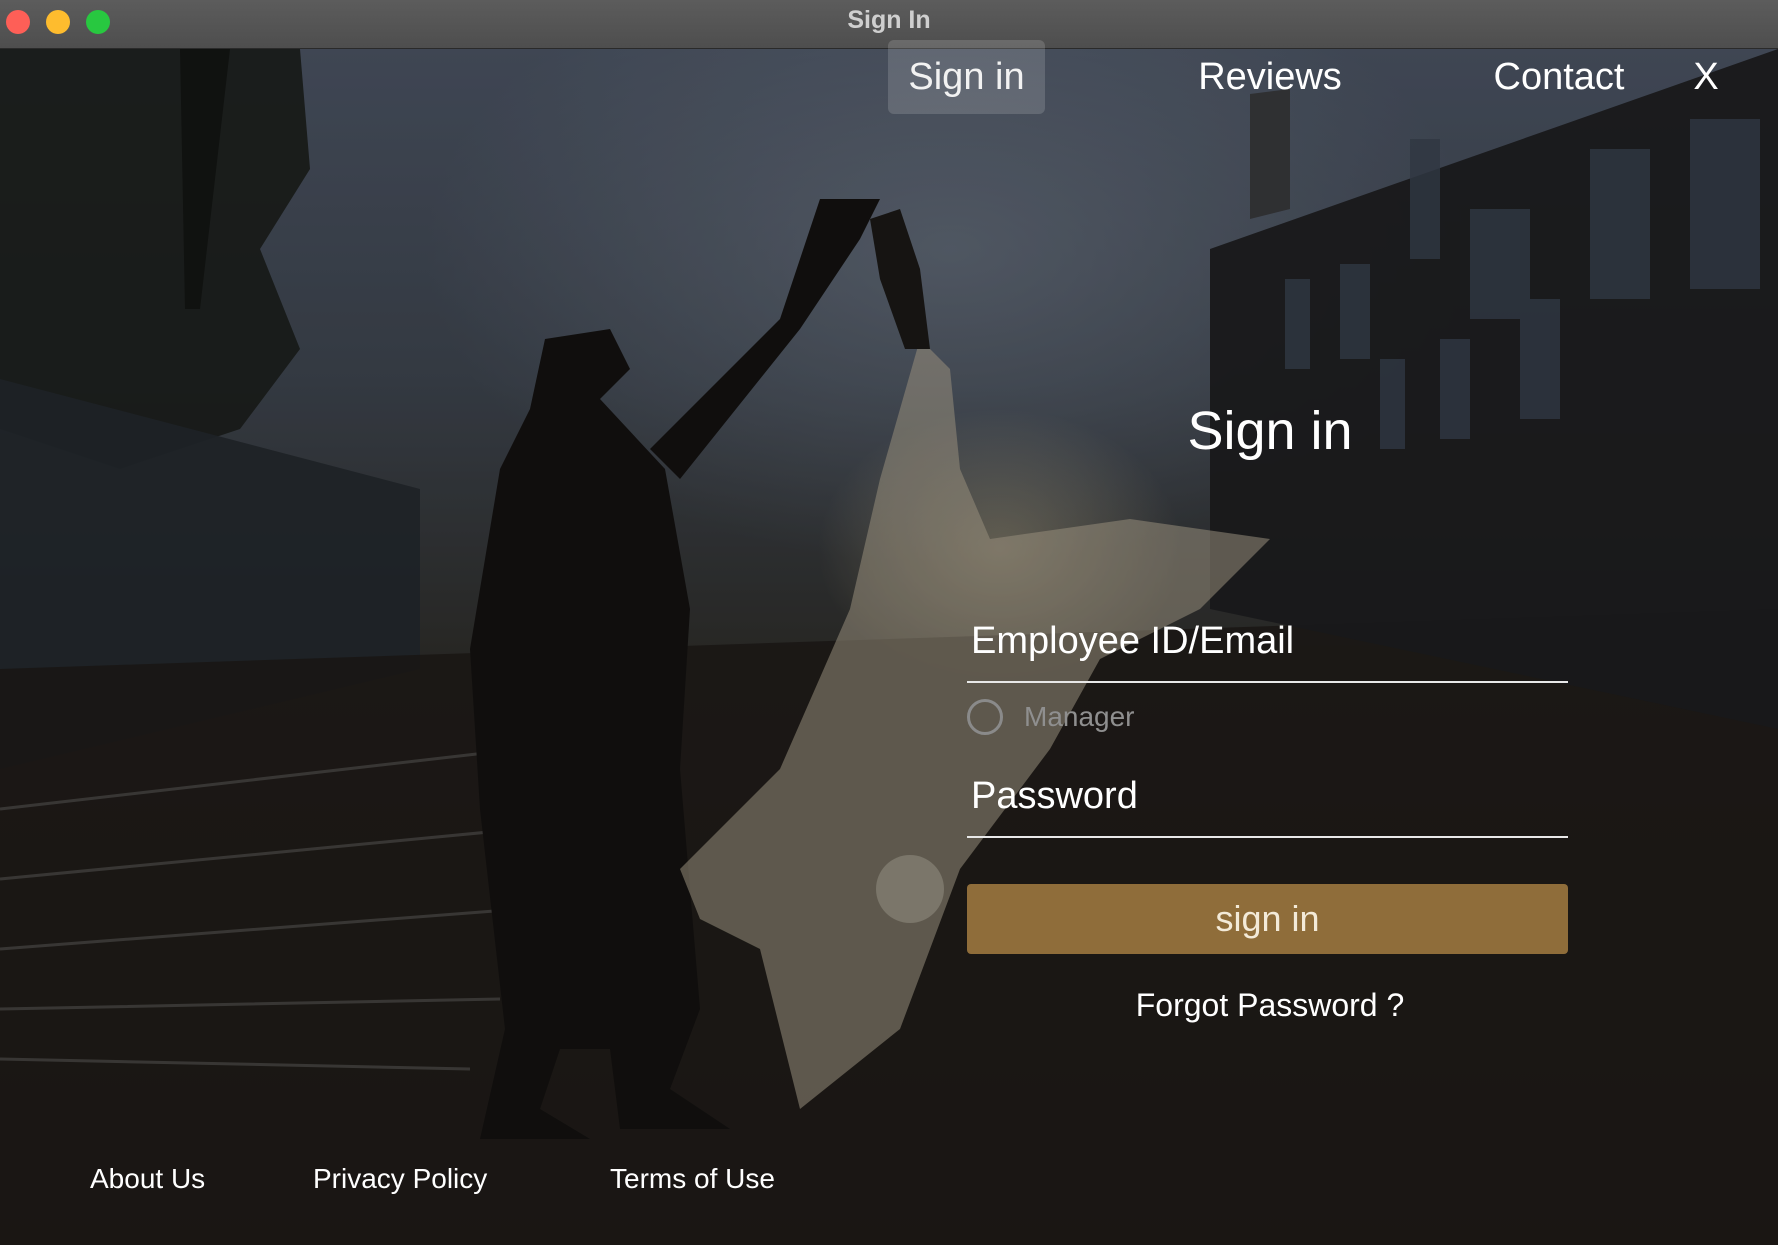 This screenshot has height=1245, width=1778. What do you see at coordinates (1079, 716) in the screenshot?
I see `manager-label: Manager` at bounding box center [1079, 716].